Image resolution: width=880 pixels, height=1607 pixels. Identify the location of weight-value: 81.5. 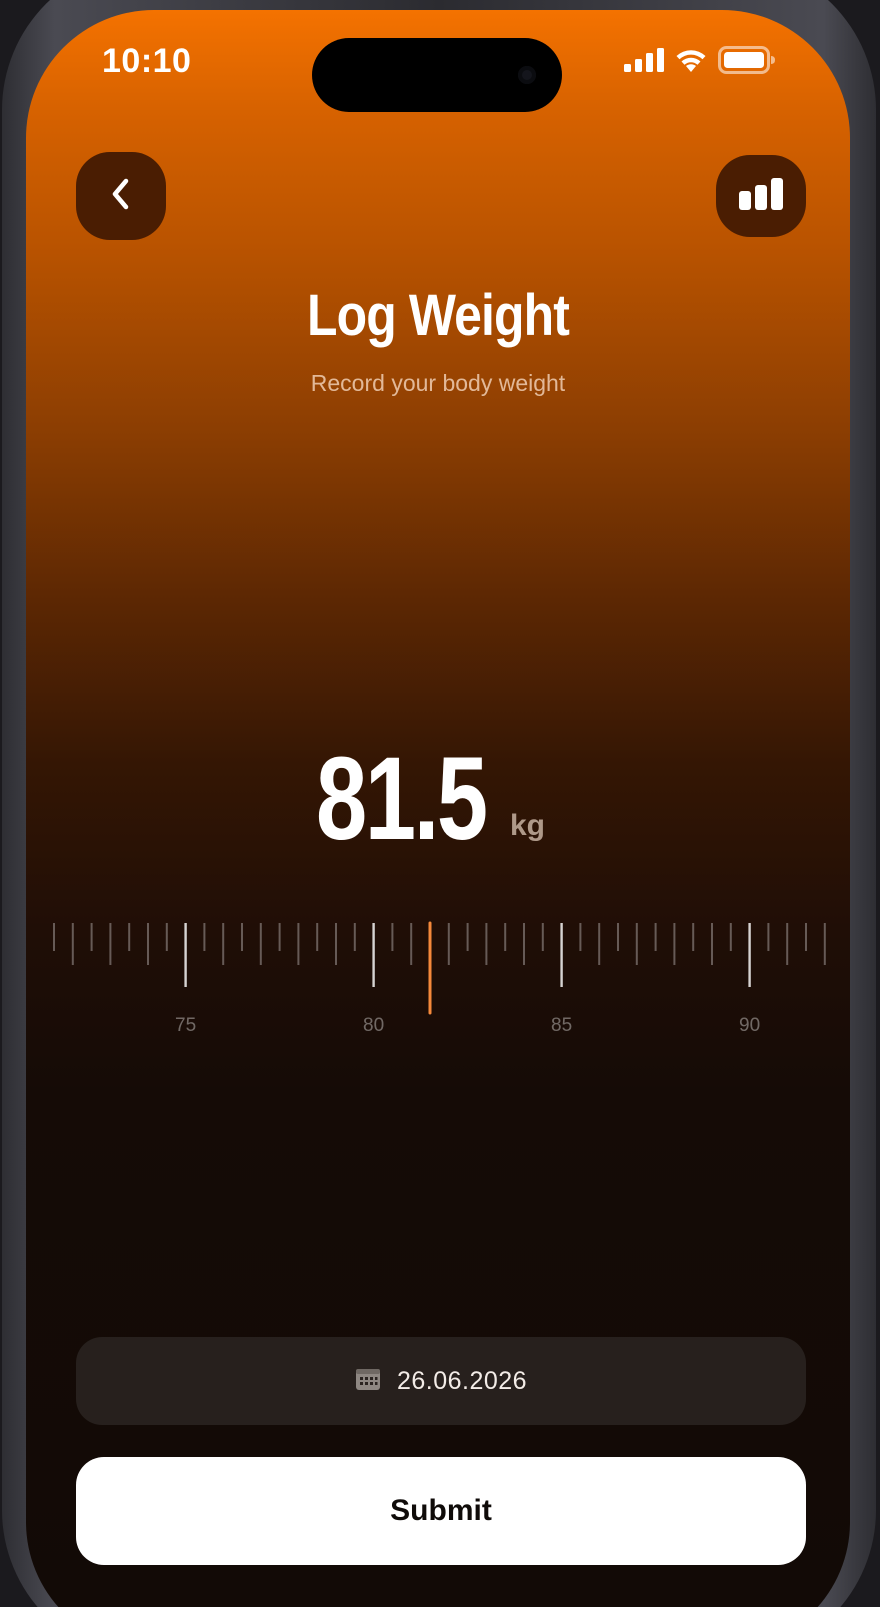
(402, 799).